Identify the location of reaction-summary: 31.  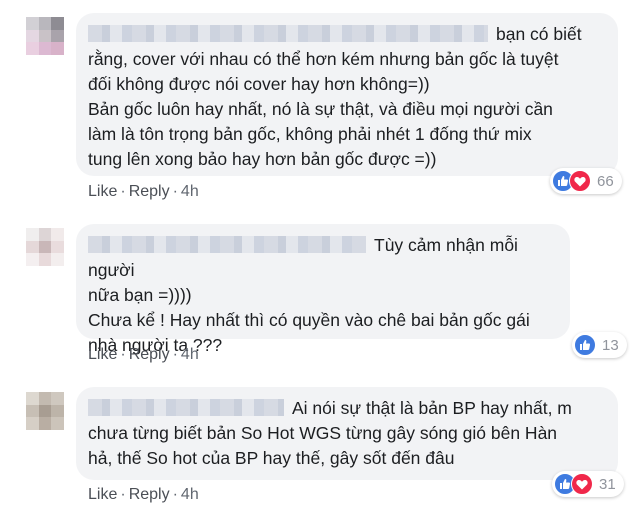
(588, 484).